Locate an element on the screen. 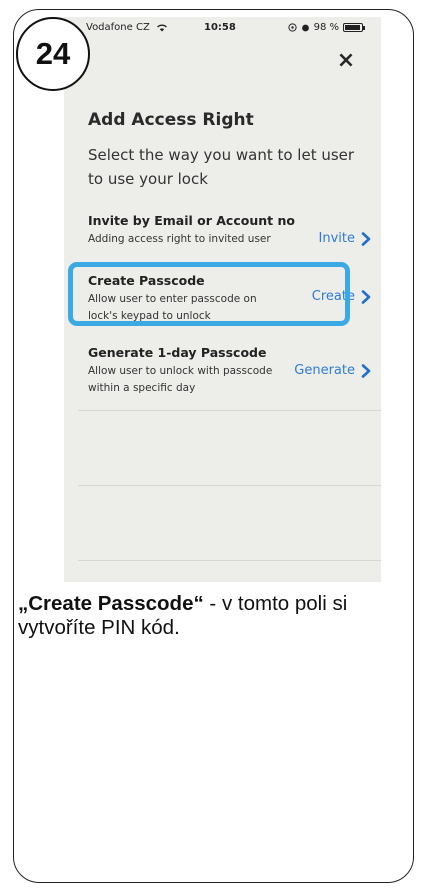 This screenshot has height=890, width=425. create-button: Create is located at coordinates (341, 296).